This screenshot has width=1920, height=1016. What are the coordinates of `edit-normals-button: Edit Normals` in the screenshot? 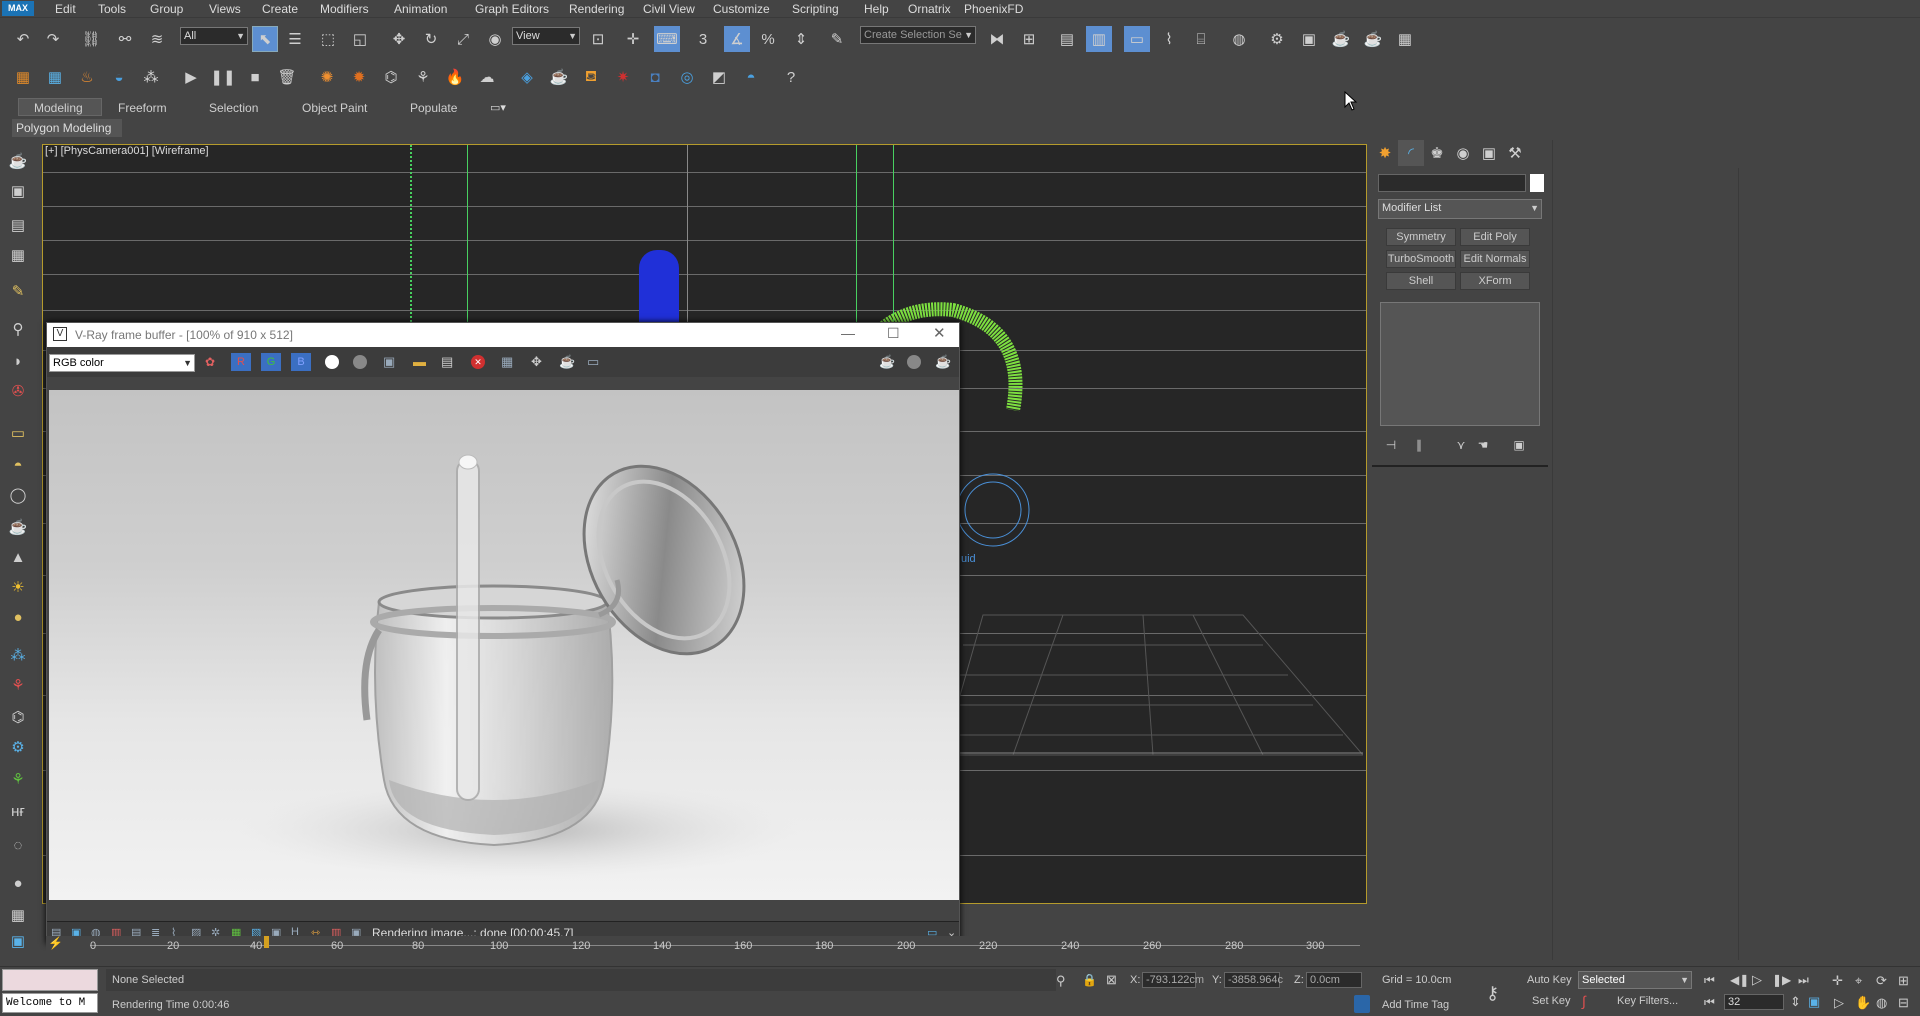 It's located at (1495, 259).